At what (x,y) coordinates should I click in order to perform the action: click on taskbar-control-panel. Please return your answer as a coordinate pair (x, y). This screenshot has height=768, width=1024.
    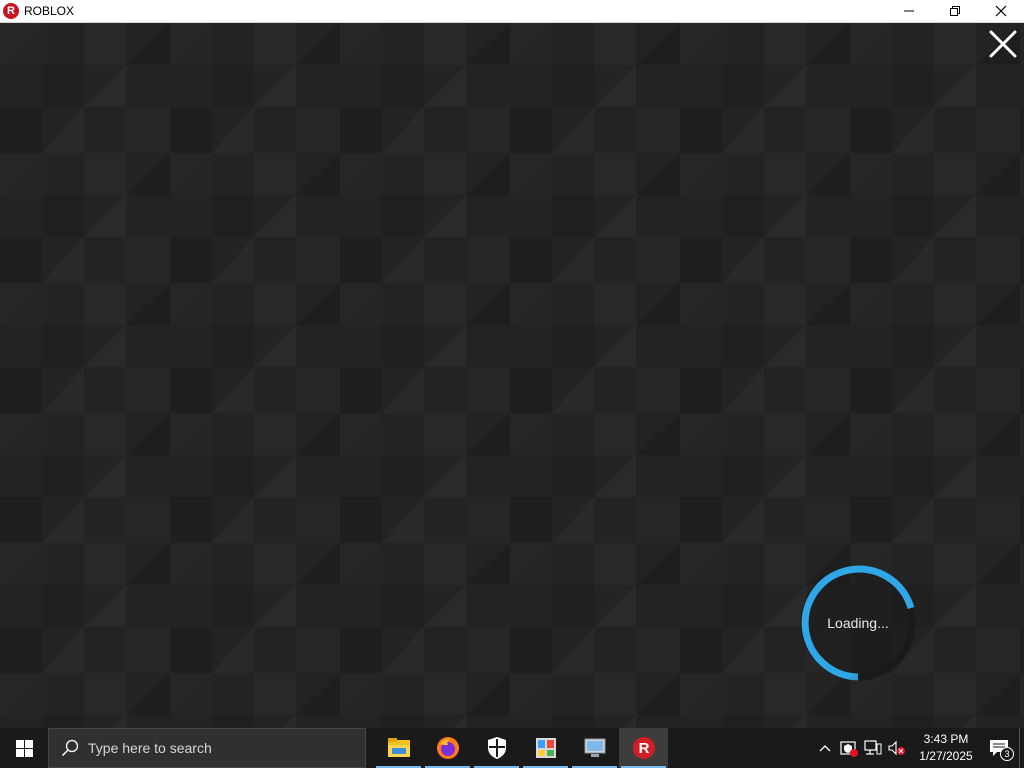
    Looking at the image, I should click on (545, 748).